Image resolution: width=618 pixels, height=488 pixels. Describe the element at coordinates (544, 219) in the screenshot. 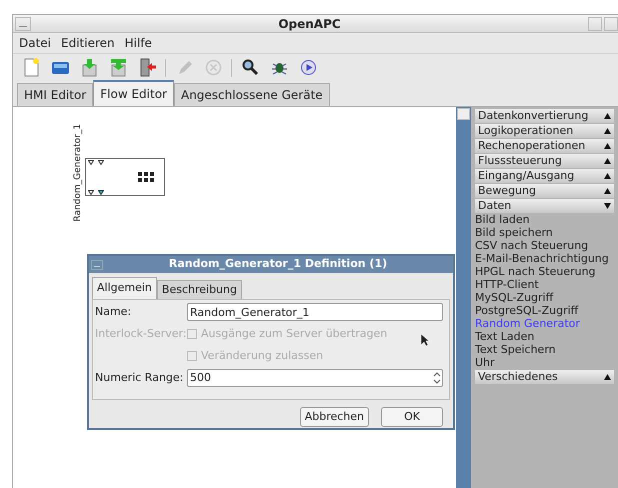

I see `sidebar-item: Bild laden` at that location.